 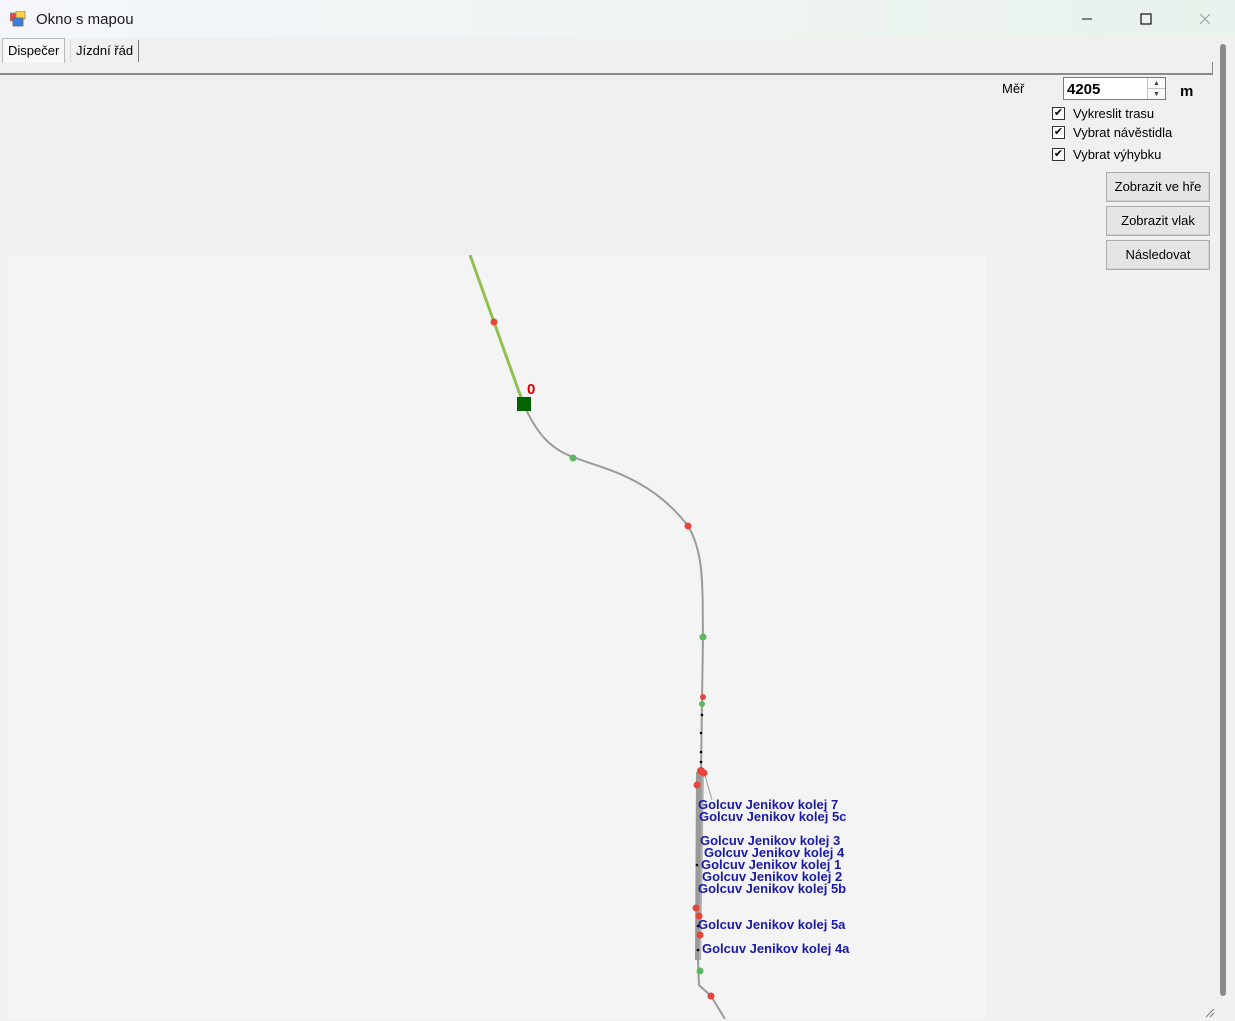 I want to click on title-bar: Okno s mapou, so click(x=617, y=19).